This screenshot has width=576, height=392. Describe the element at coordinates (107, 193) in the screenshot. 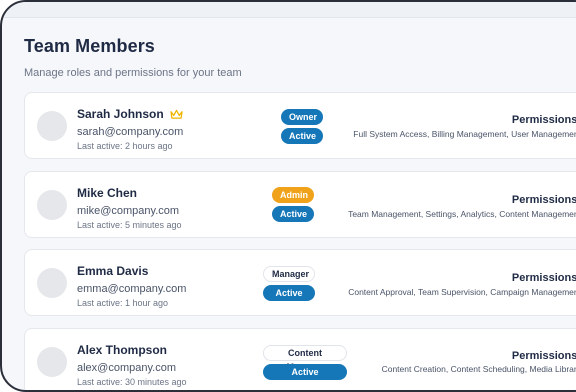

I see `member-name: Mike Chen` at that location.